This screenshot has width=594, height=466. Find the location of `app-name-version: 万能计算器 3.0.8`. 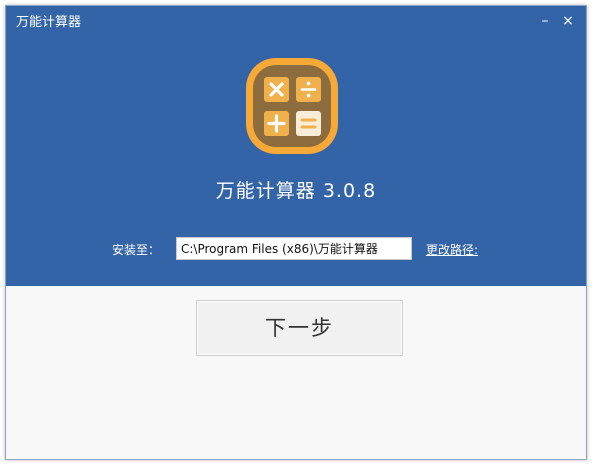

app-name-version: 万能计算器 3.0.8 is located at coordinates (296, 191).